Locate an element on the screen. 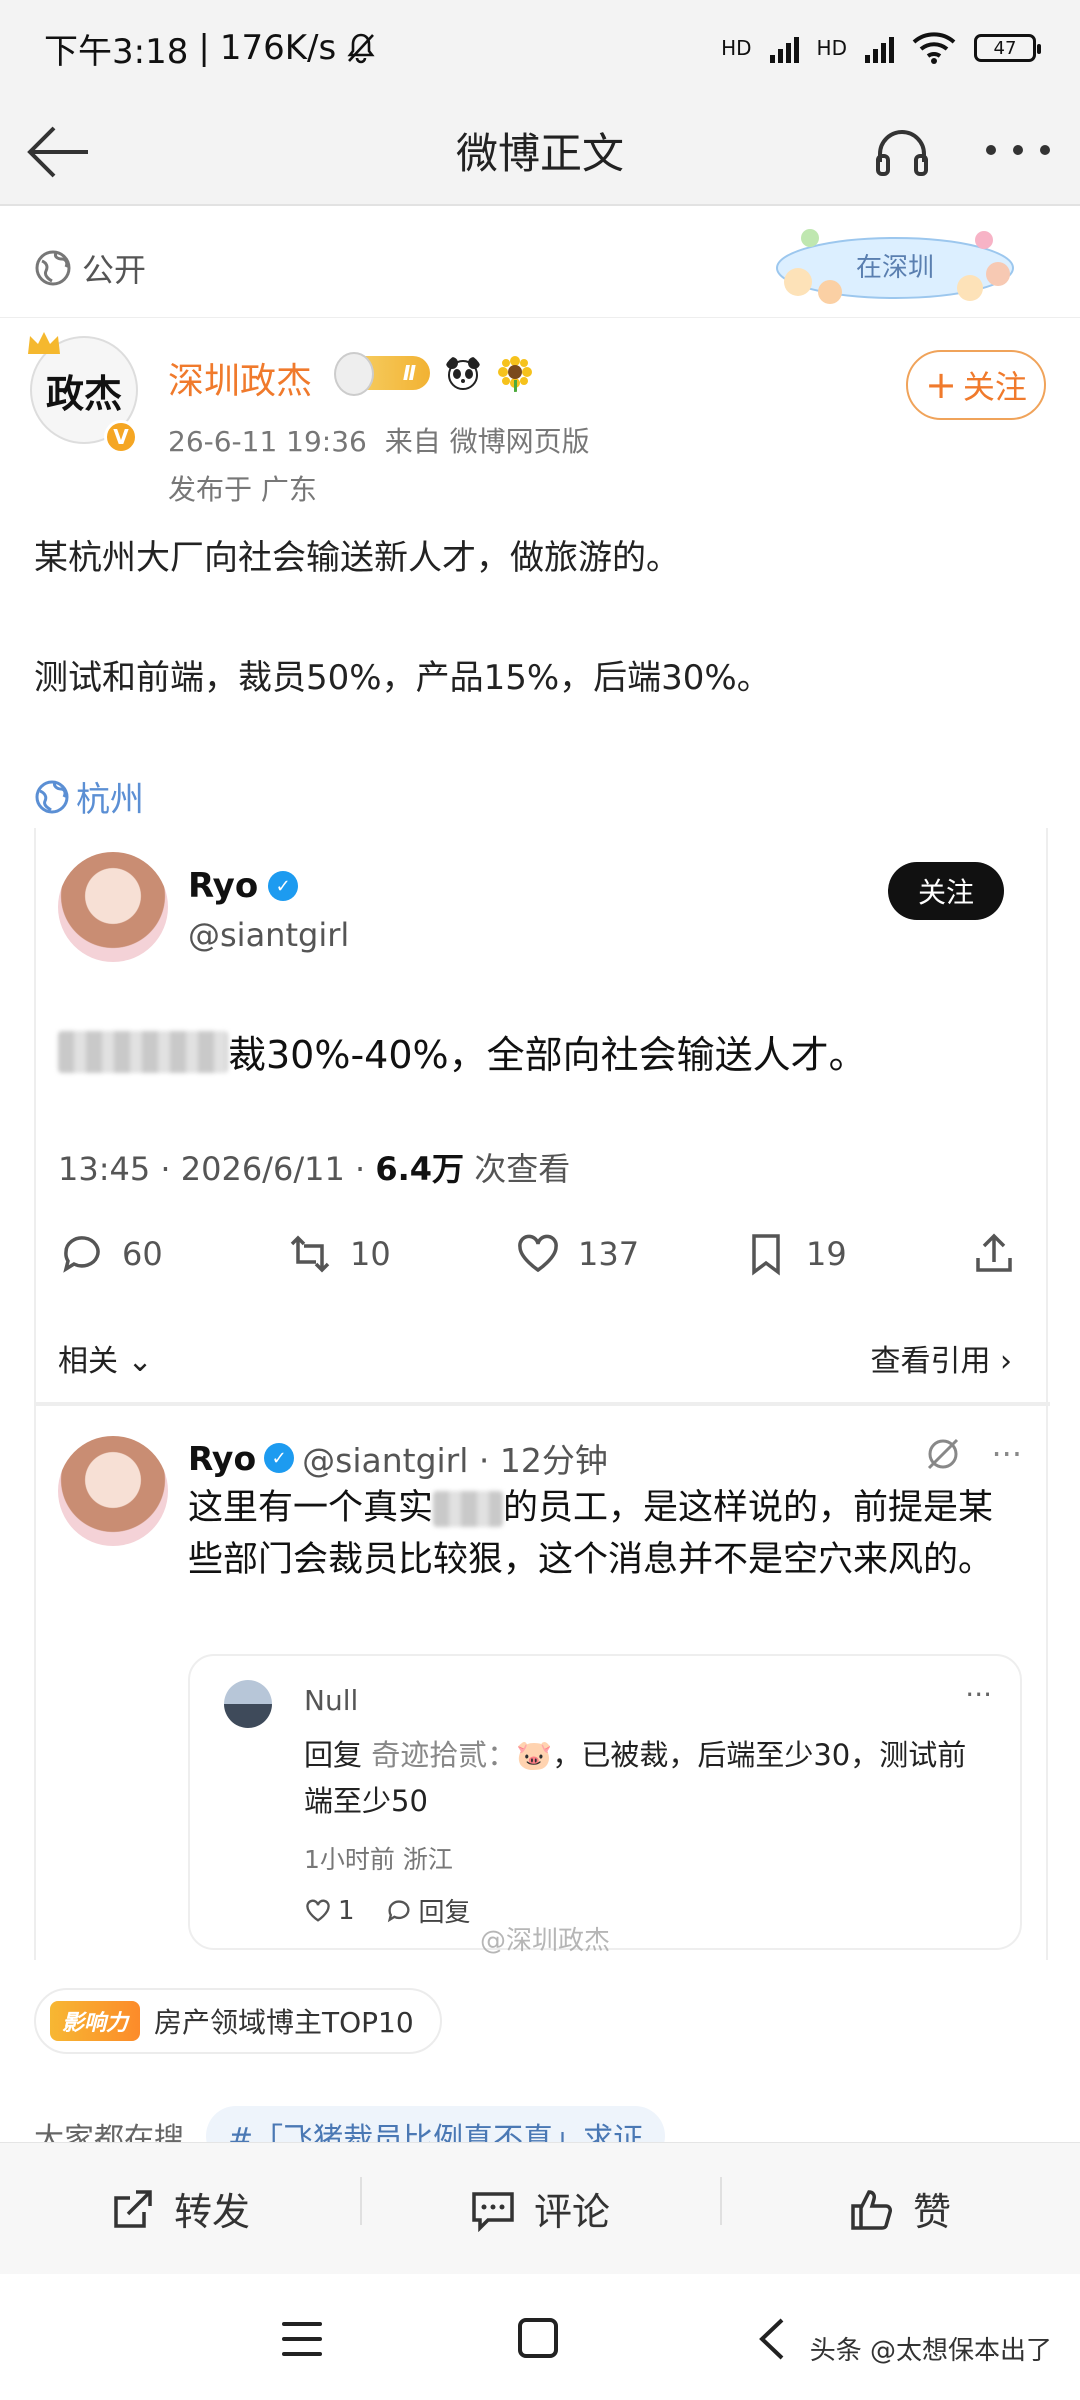  system-back-icon is located at coordinates (771, 2339).